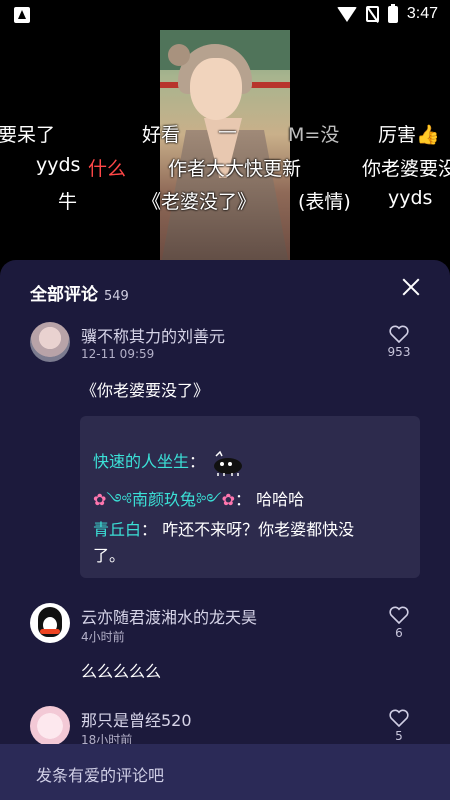 The width and height of the screenshot is (450, 800). What do you see at coordinates (399, 352) in the screenshot?
I see `like-count: 953` at bounding box center [399, 352].